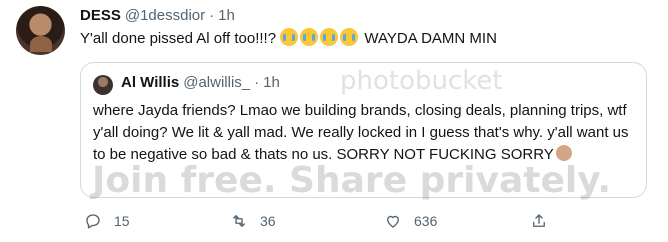 The width and height of the screenshot is (668, 242). I want to click on tweet-actions-bar: 15 36 636, so click(360, 222).